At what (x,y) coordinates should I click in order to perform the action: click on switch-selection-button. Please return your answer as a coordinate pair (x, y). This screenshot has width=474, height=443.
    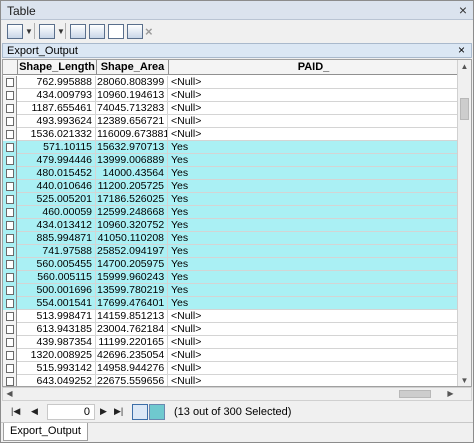
    Looking at the image, I should click on (97, 31).